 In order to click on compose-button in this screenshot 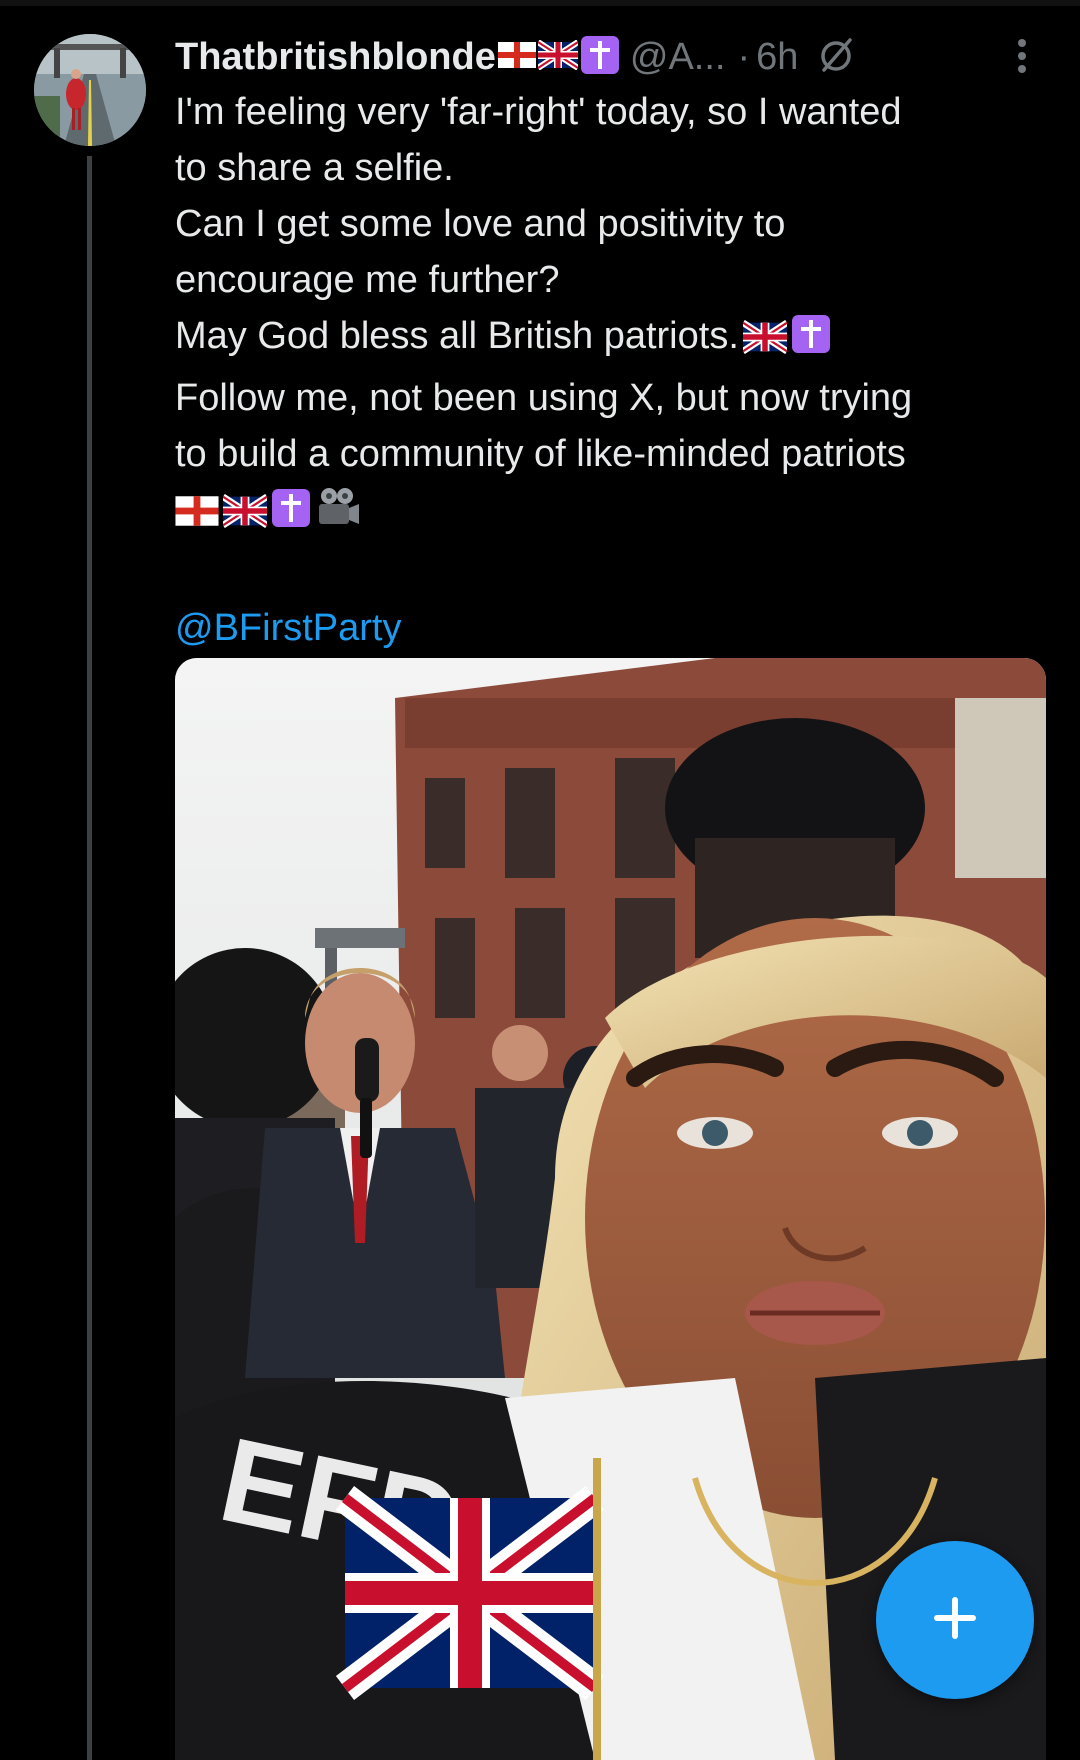, I will do `click(955, 1620)`.